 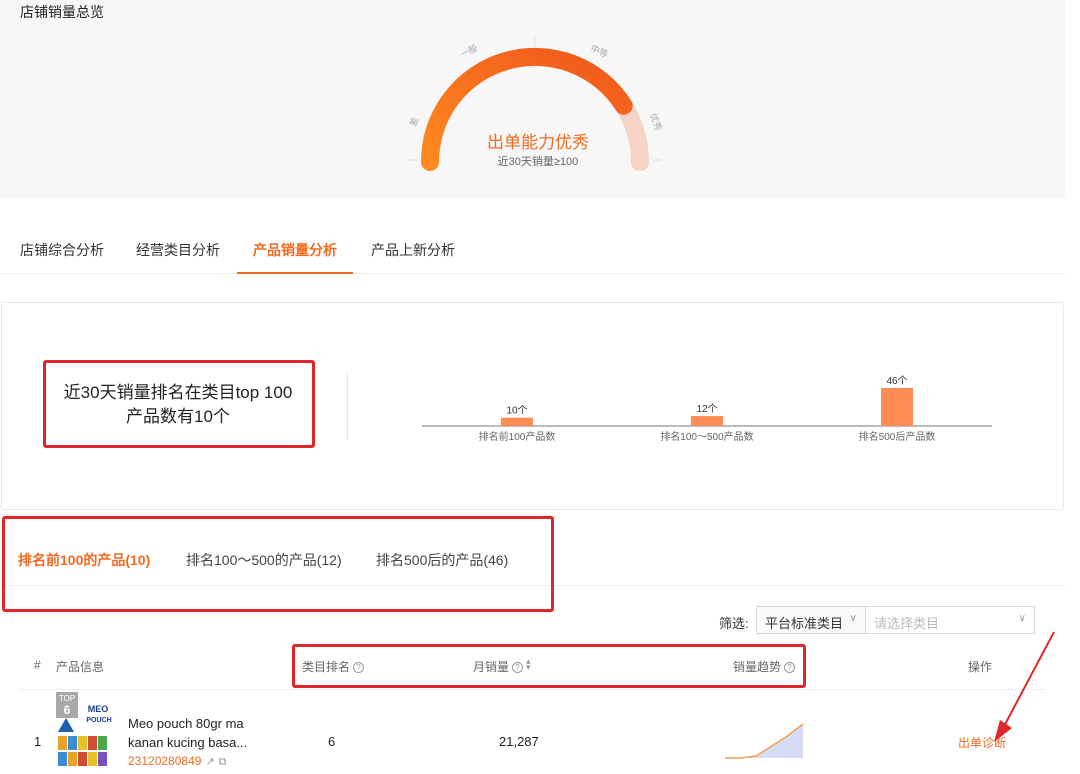 I want to click on sales-trend-sparkline, so click(x=764, y=741).